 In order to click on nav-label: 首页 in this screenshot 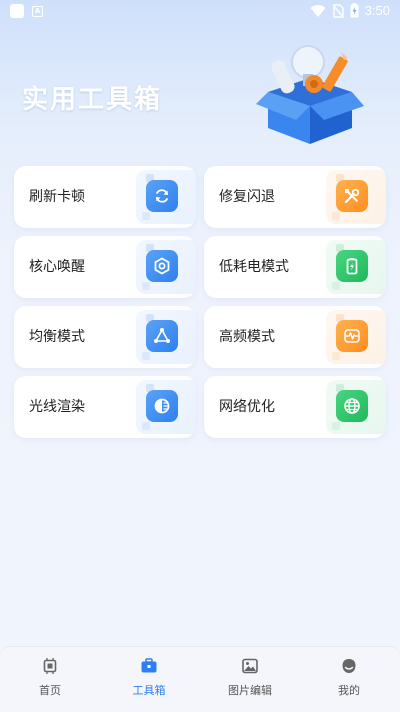, I will do `click(50, 690)`.